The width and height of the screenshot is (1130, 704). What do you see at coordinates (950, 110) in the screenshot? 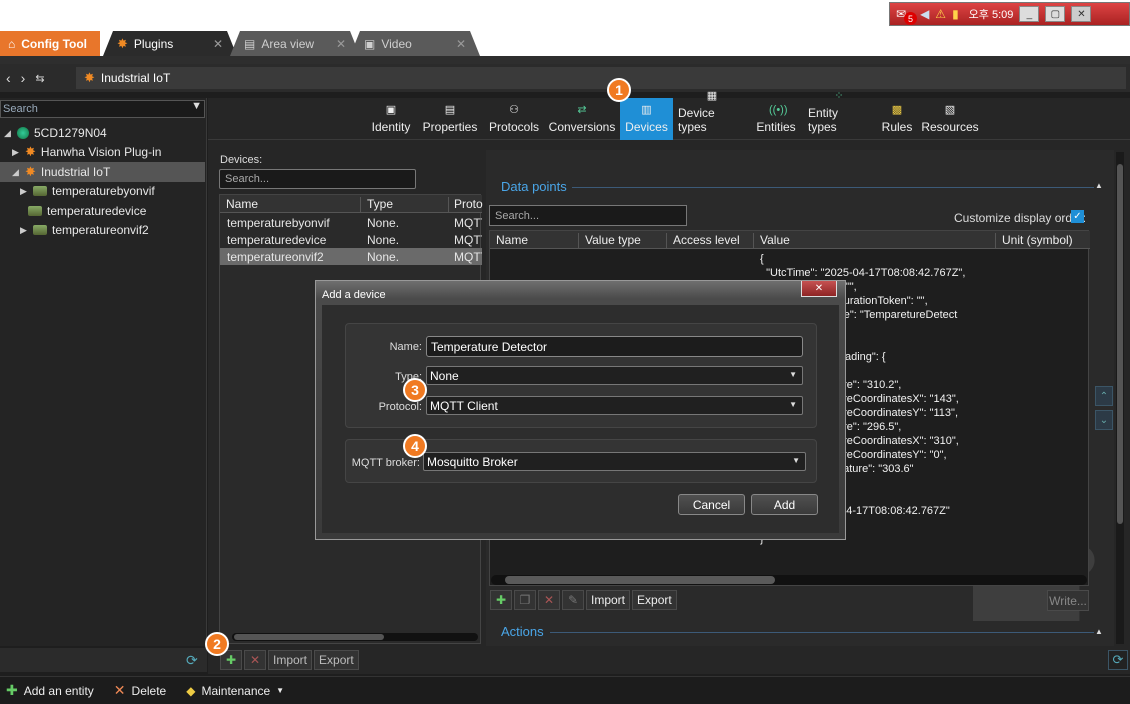
I see `resources-icon: ▧` at bounding box center [950, 110].